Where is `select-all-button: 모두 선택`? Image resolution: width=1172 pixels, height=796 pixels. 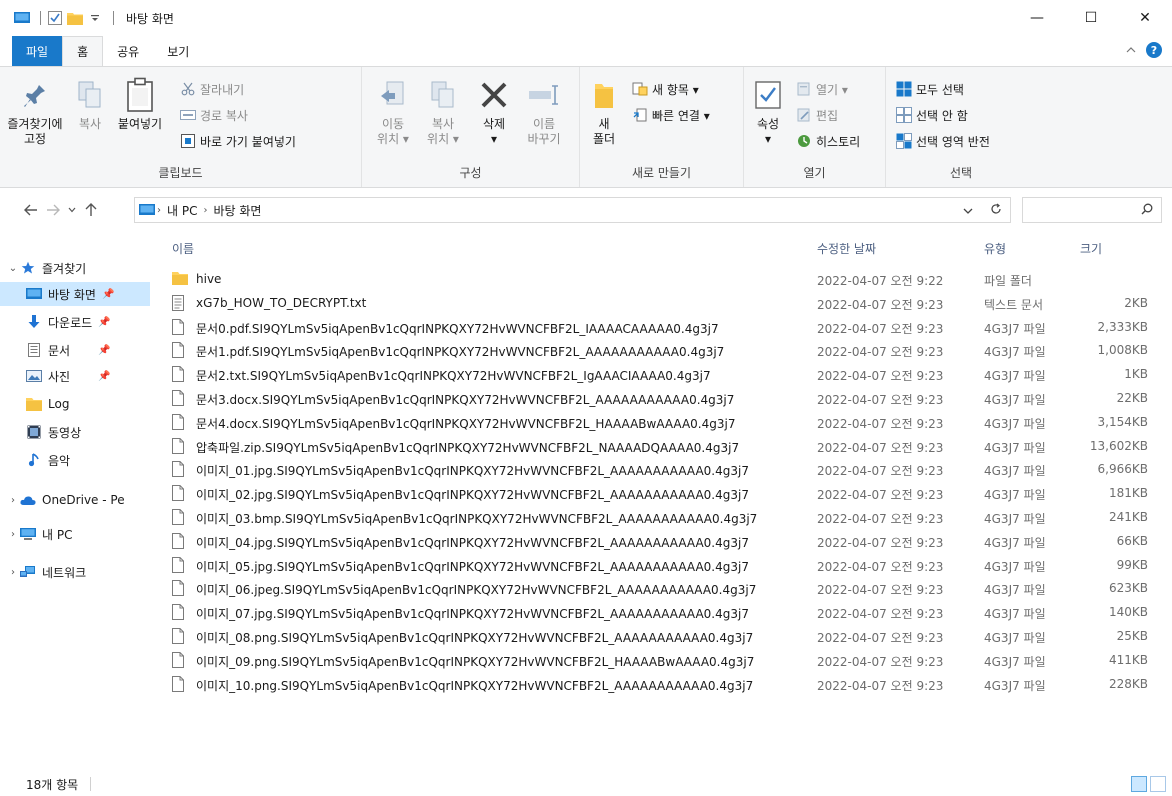
select-all-button: 모두 선택 is located at coordinates (930, 89).